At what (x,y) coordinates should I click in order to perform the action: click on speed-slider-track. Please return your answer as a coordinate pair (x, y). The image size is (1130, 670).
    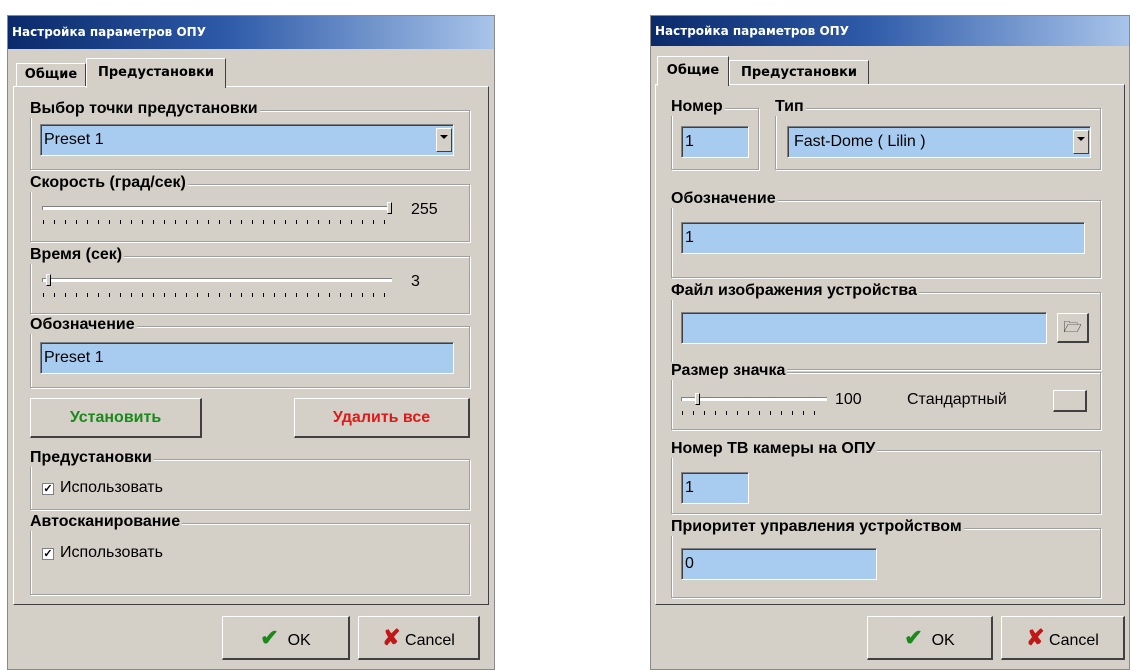
    Looking at the image, I should click on (217, 208).